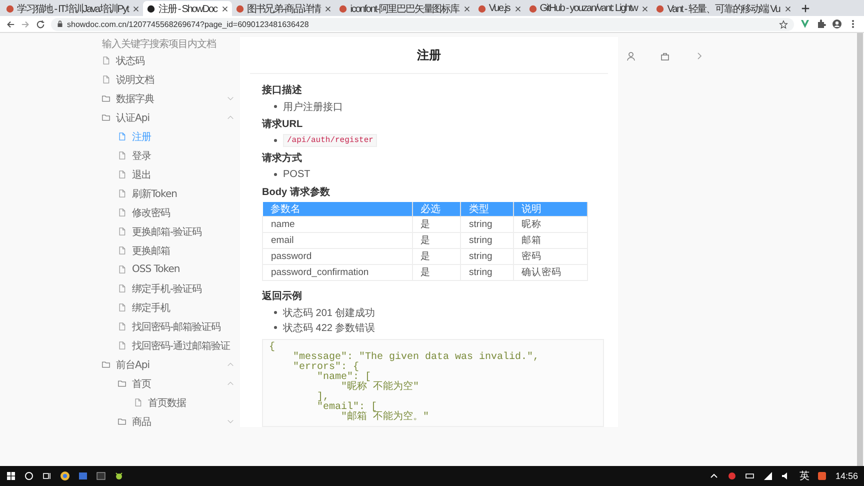  Describe the element at coordinates (416, 358) in the screenshot. I see `code-line: "message": "The given data was invalid.",` at that location.